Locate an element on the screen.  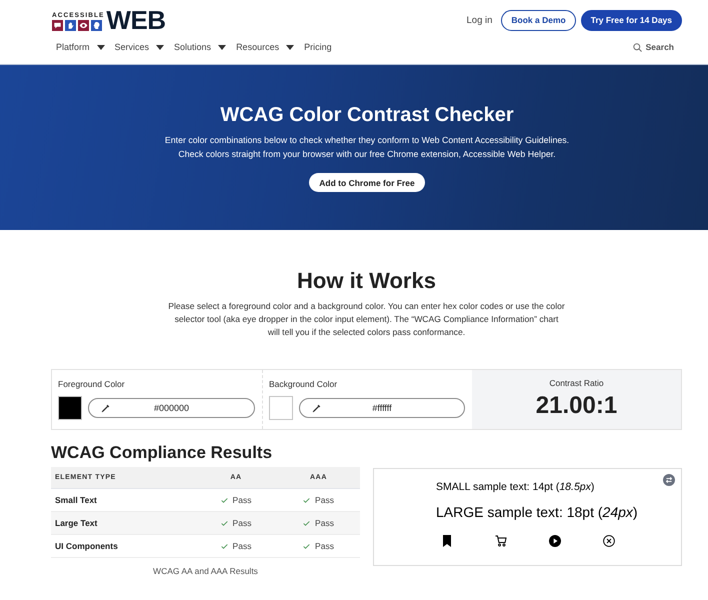
head-icon is located at coordinates (96, 25).